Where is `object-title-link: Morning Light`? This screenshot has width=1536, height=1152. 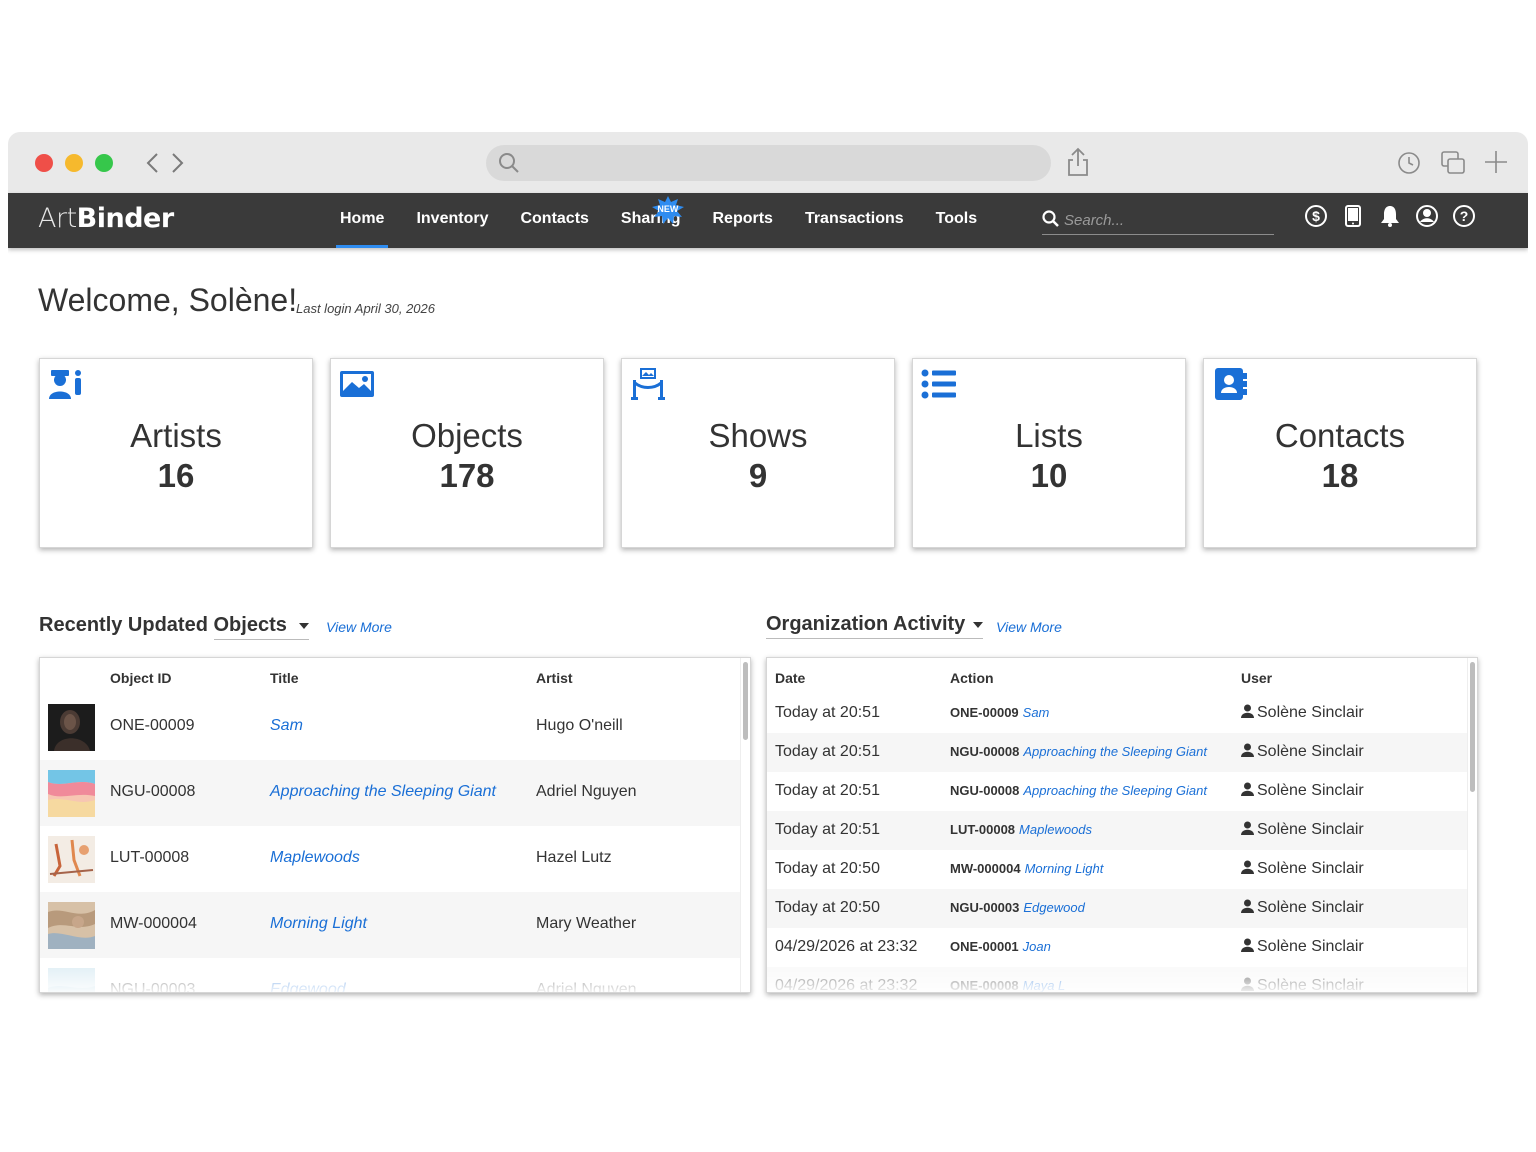
object-title-link: Morning Light is located at coordinates (318, 924).